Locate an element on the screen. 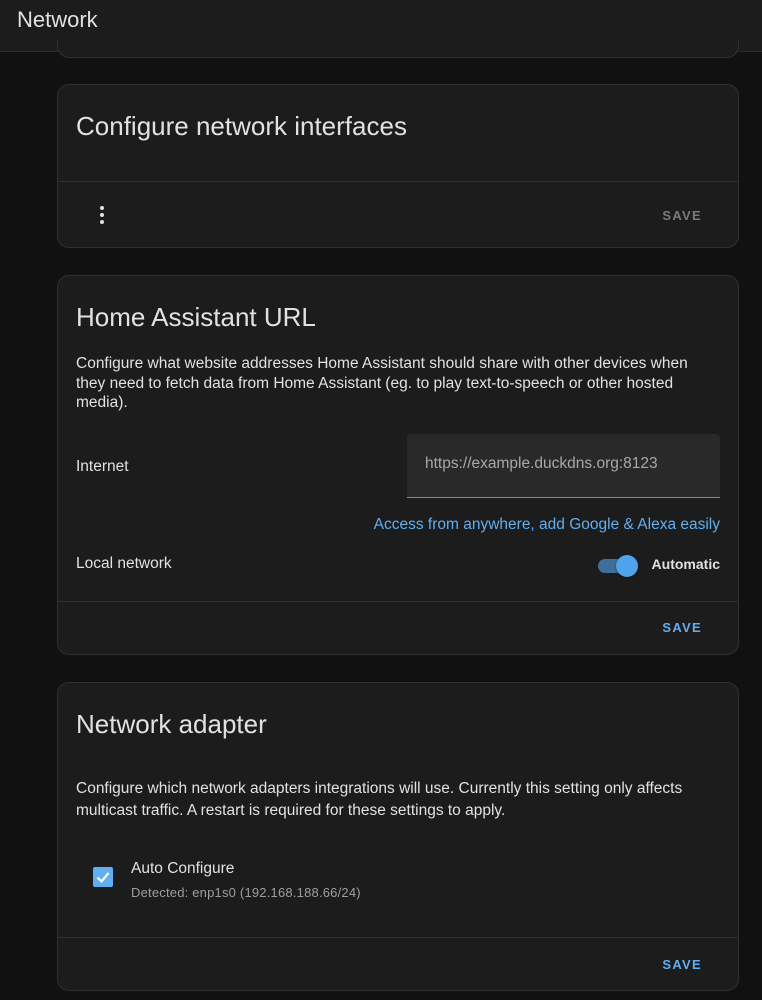  checkmark-icon is located at coordinates (103, 878).